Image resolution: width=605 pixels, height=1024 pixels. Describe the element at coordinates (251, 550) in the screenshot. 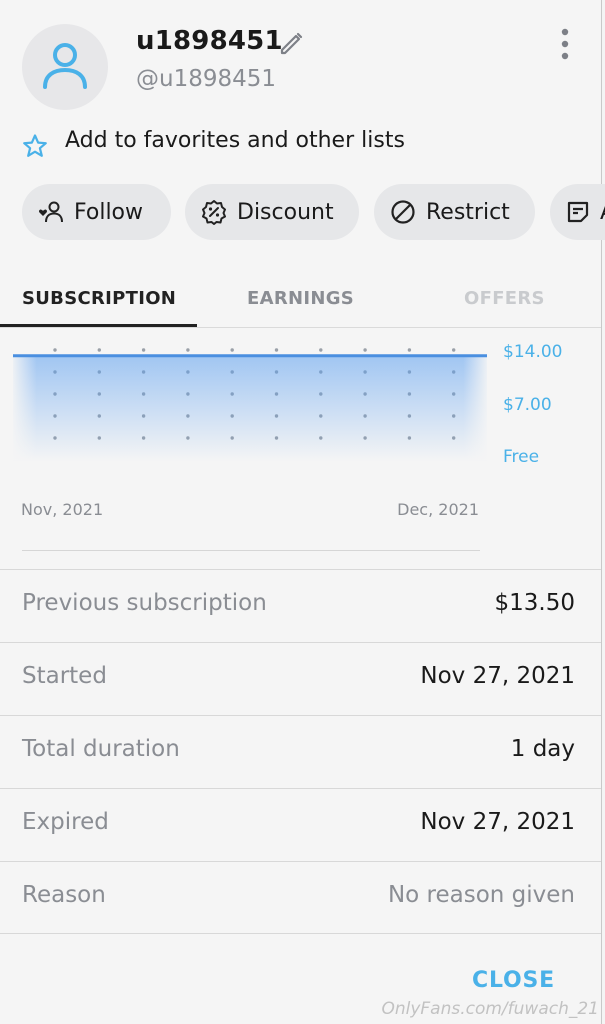

I see `chart-divider` at that location.